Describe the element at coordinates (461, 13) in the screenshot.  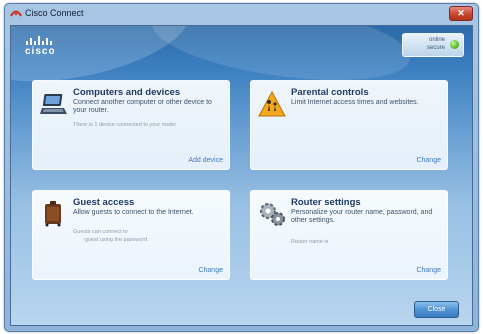
I see `window-close-button: ✕` at that location.